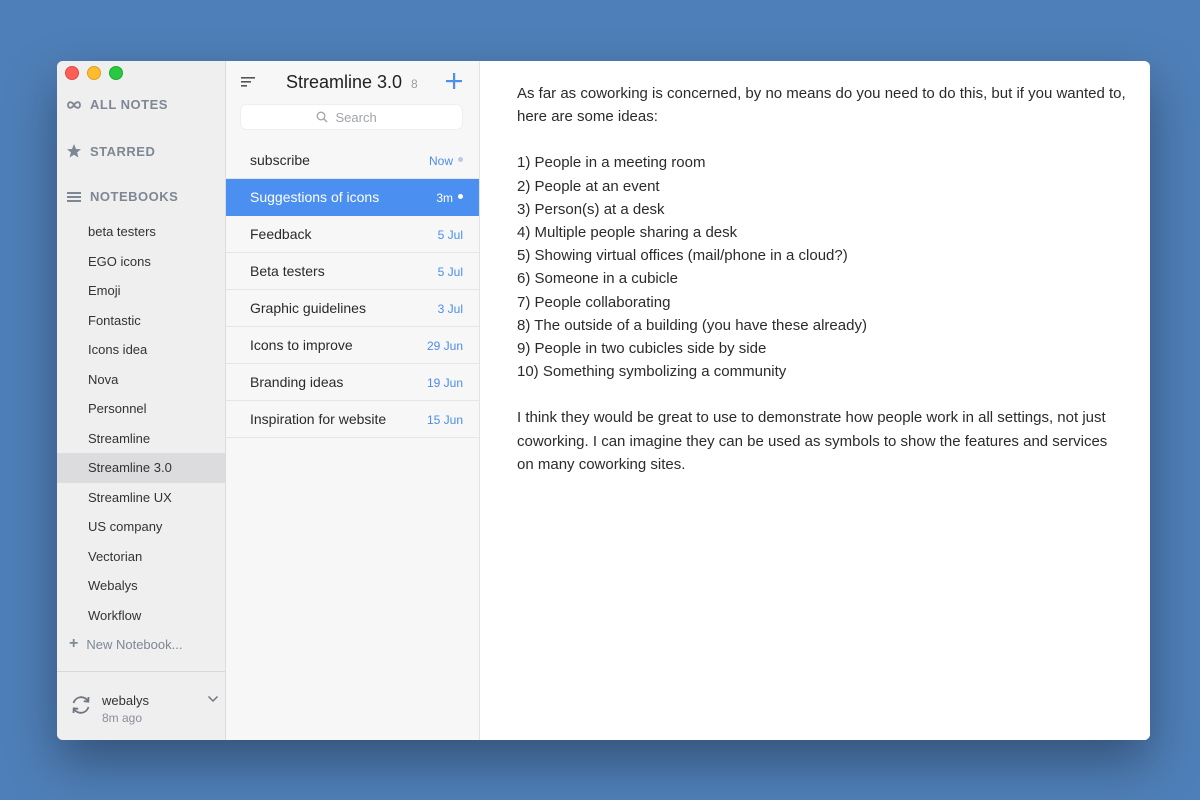 The width and height of the screenshot is (1200, 800). I want to click on note-date: 29 Jun, so click(444, 346).